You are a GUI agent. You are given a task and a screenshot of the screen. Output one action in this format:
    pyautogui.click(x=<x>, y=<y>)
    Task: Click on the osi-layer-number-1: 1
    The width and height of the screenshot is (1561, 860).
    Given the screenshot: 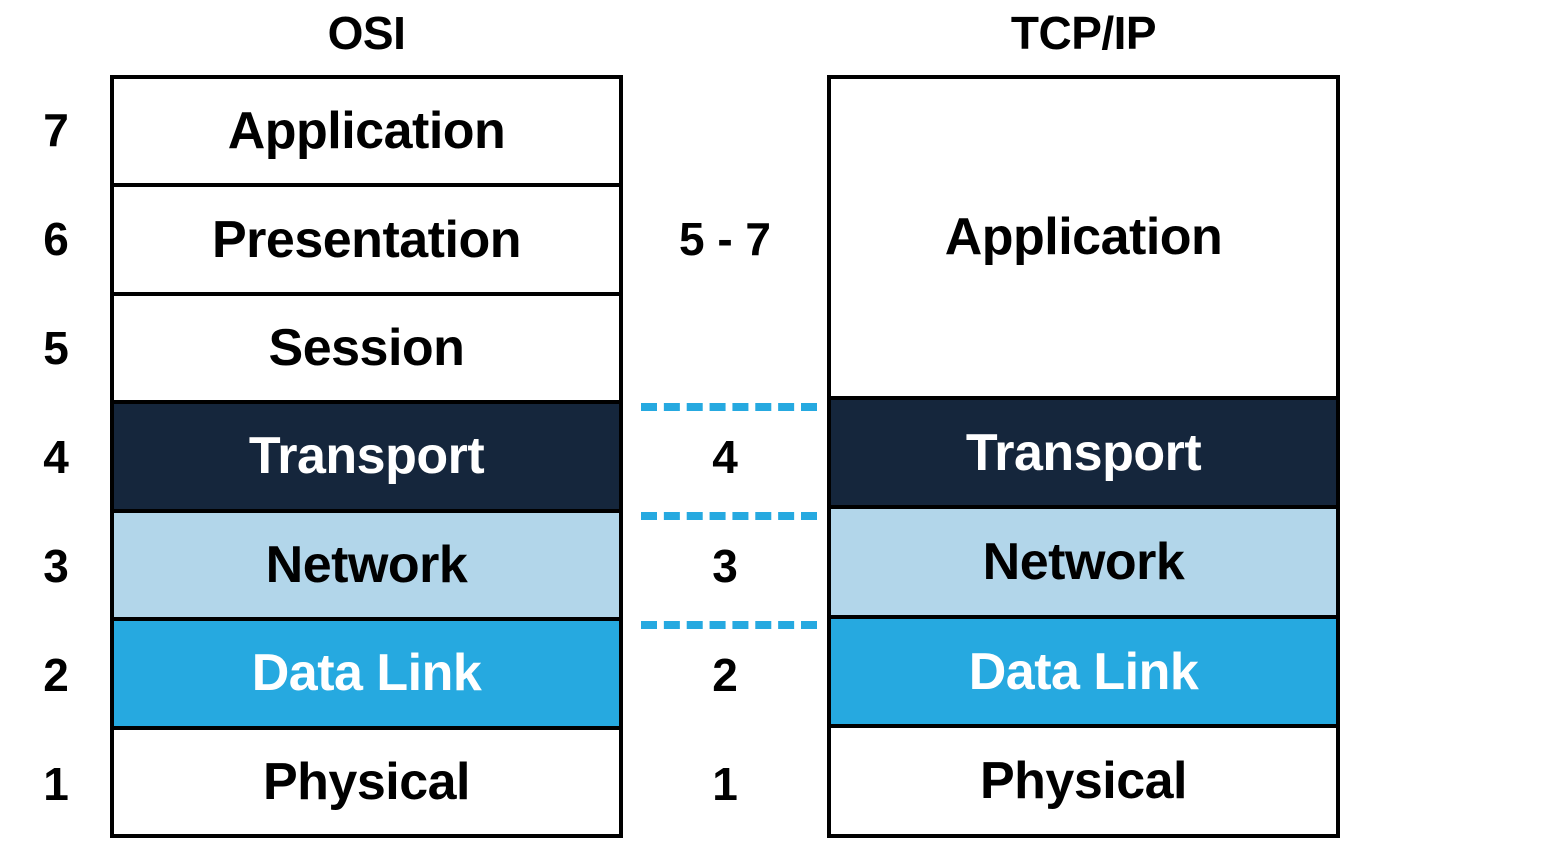 What is the action you would take?
    pyautogui.click(x=56, y=783)
    